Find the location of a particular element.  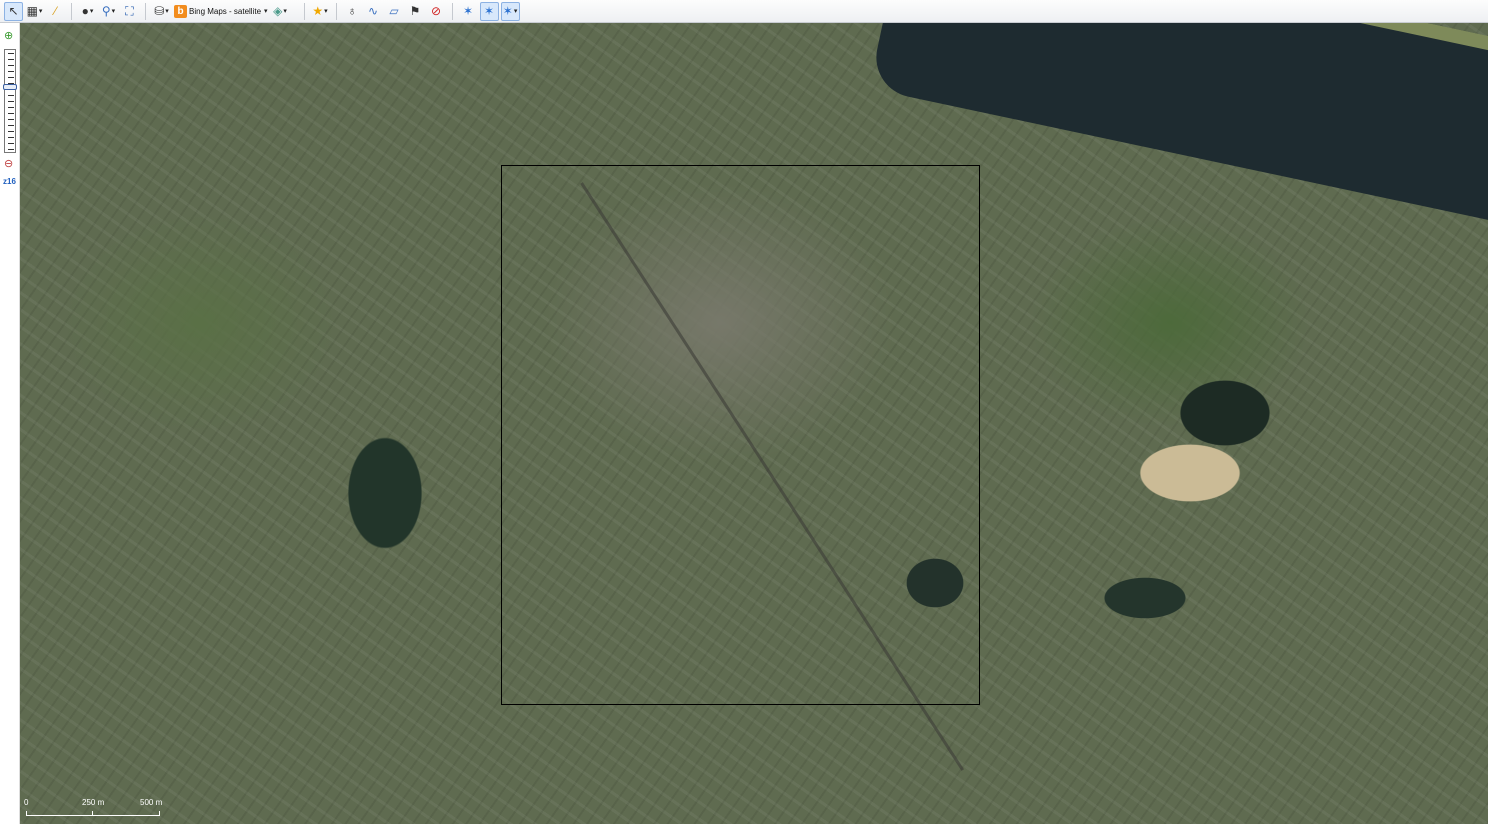

zoom-sidebar: ⊕ ⊖ z16 is located at coordinates (10, 423).